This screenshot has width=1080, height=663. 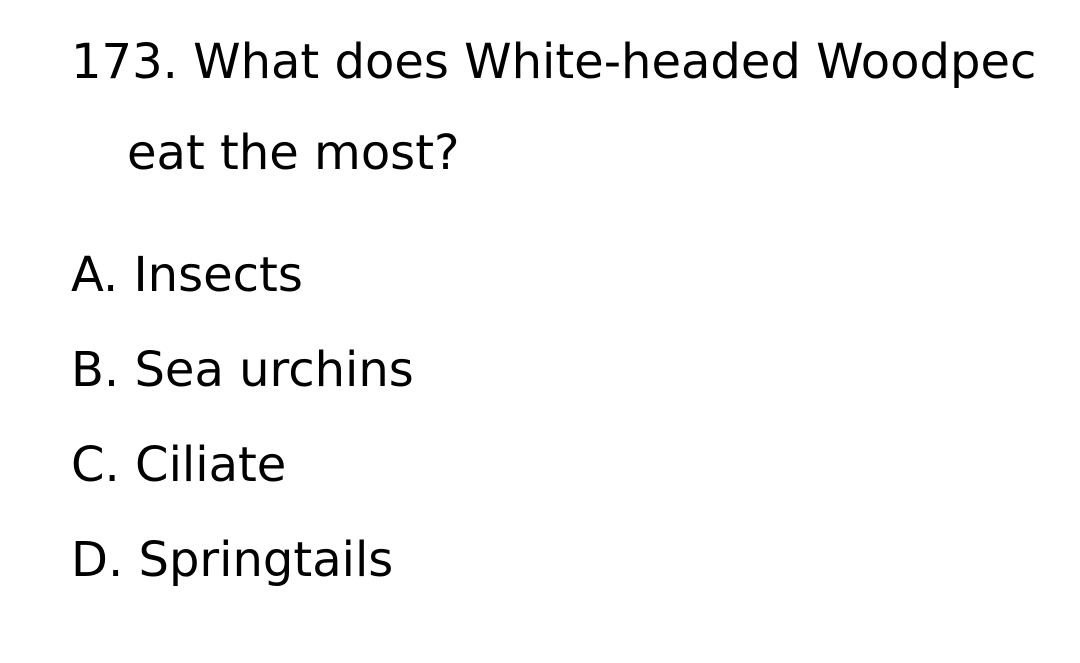 I want to click on option-c: C. Ciliate, so click(x=242, y=465).